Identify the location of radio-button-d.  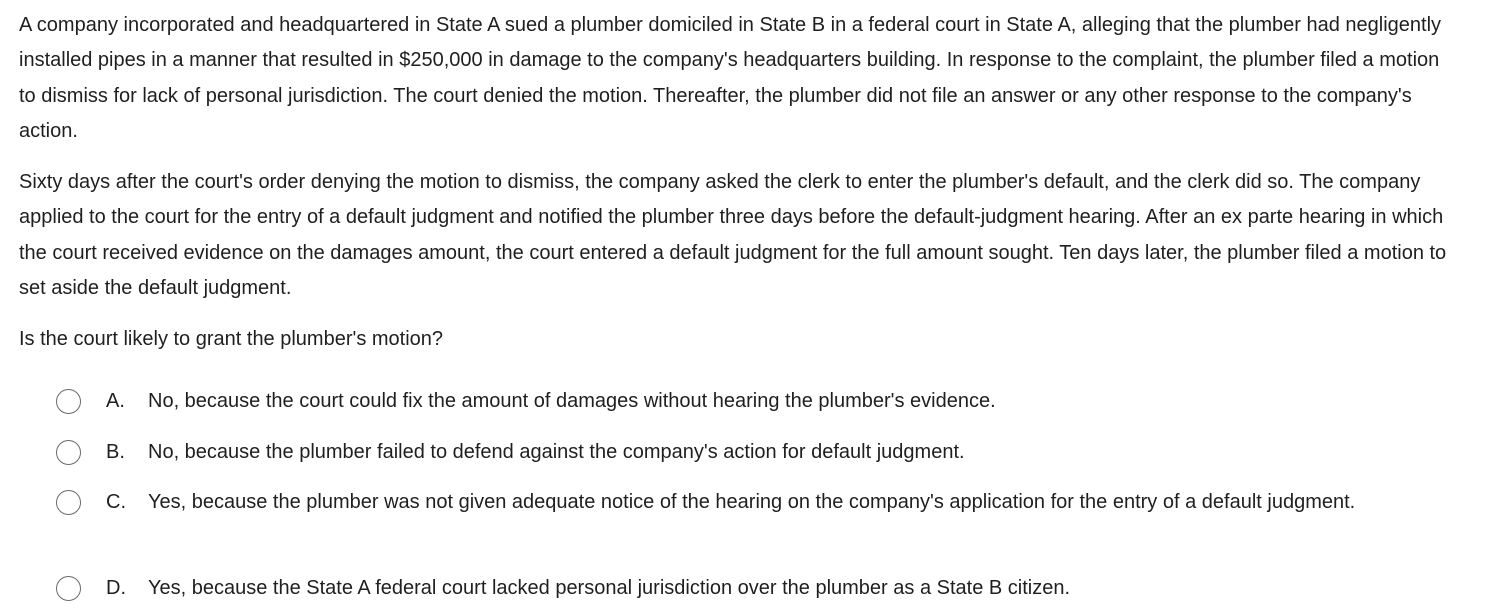
(68, 588).